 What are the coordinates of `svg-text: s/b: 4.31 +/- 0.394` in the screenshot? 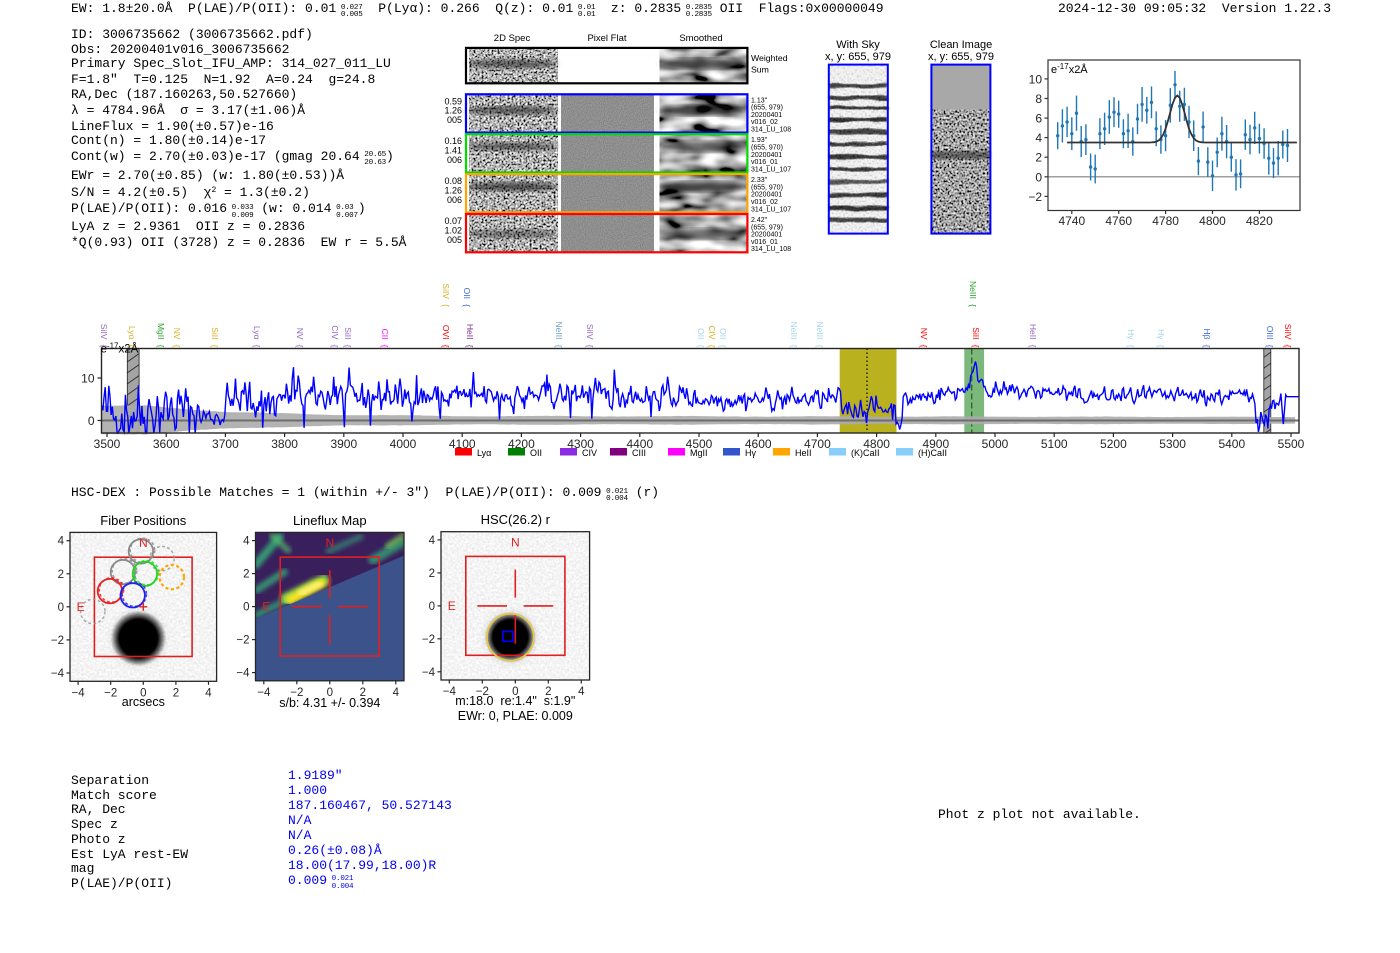 It's located at (329, 703).